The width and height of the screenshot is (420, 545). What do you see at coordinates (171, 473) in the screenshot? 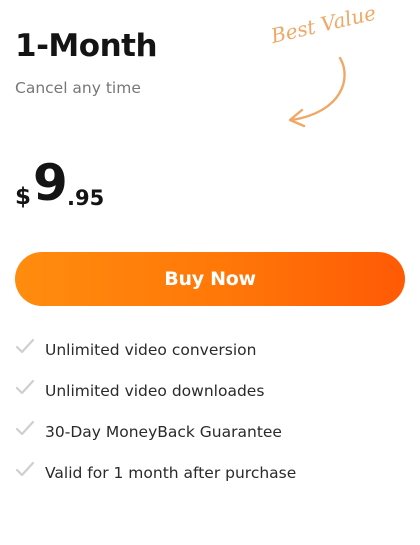
I see `feature-label: Valid for 1 month after purchase` at bounding box center [171, 473].